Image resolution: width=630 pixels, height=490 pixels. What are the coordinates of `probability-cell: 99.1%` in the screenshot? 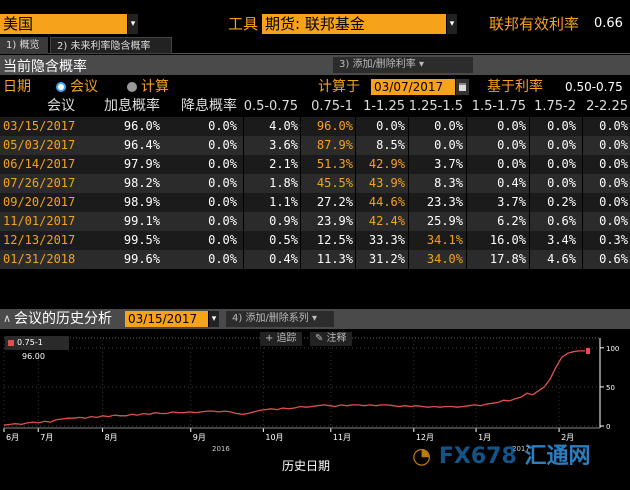 It's located at (141, 221).